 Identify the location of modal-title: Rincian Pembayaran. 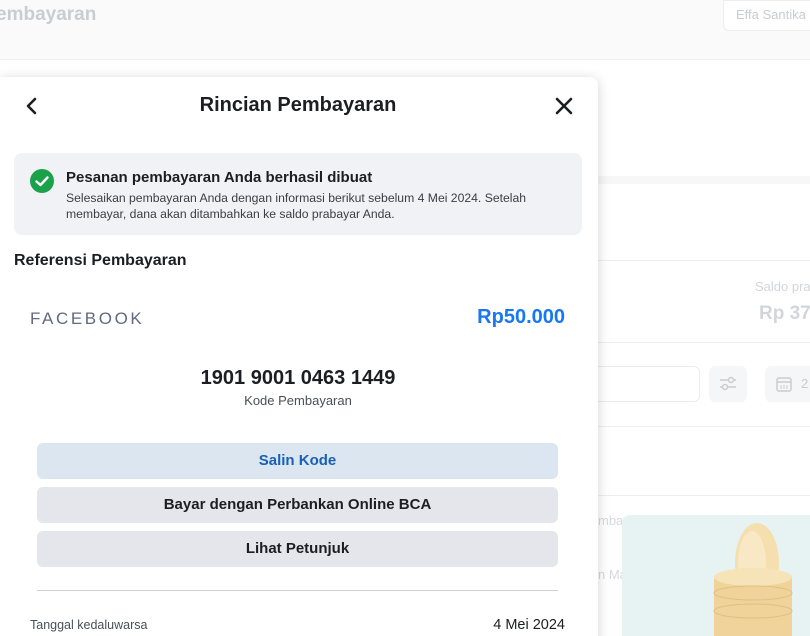
(298, 105).